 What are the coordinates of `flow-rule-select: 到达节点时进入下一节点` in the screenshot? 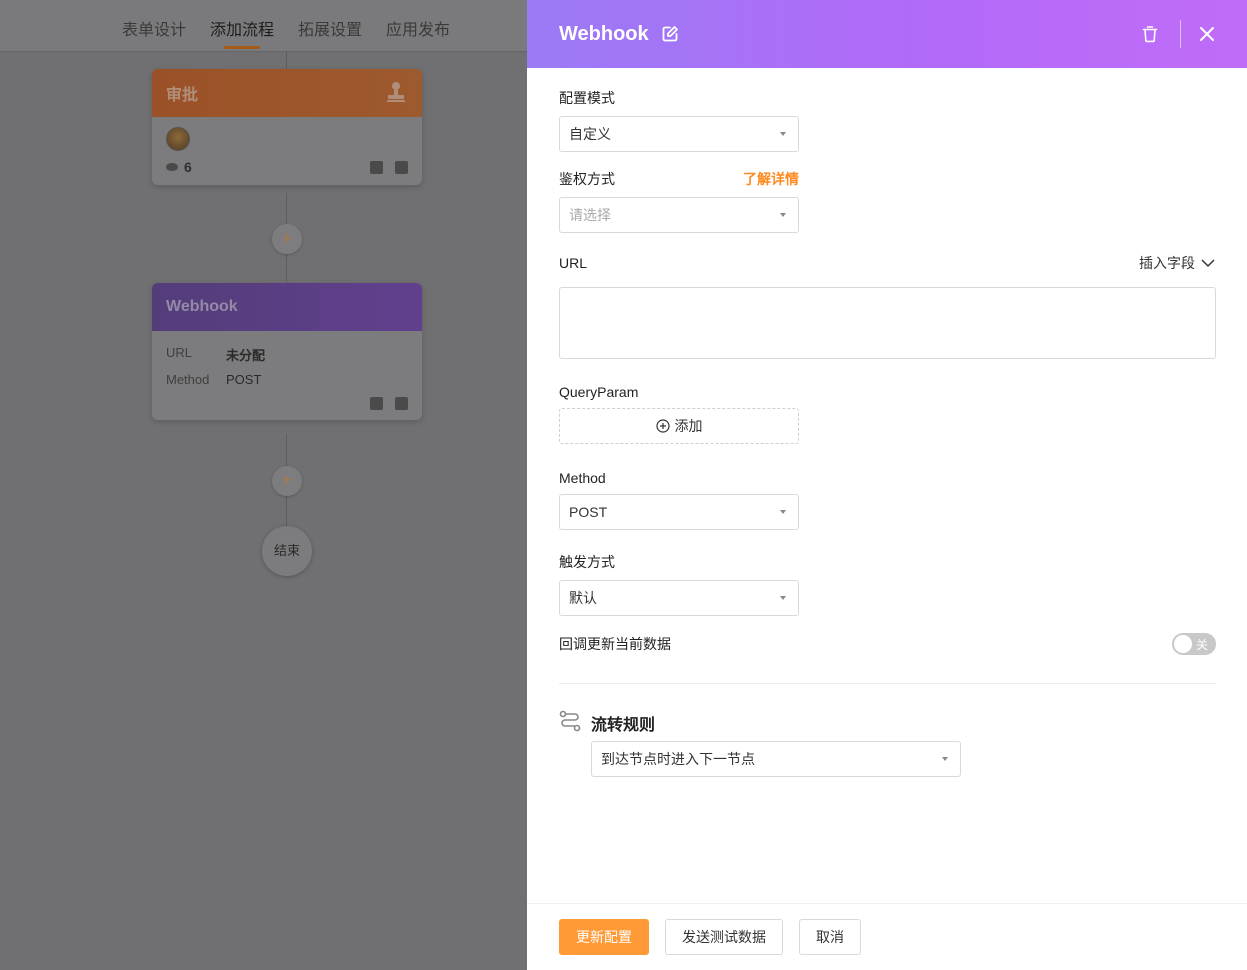 It's located at (776, 759).